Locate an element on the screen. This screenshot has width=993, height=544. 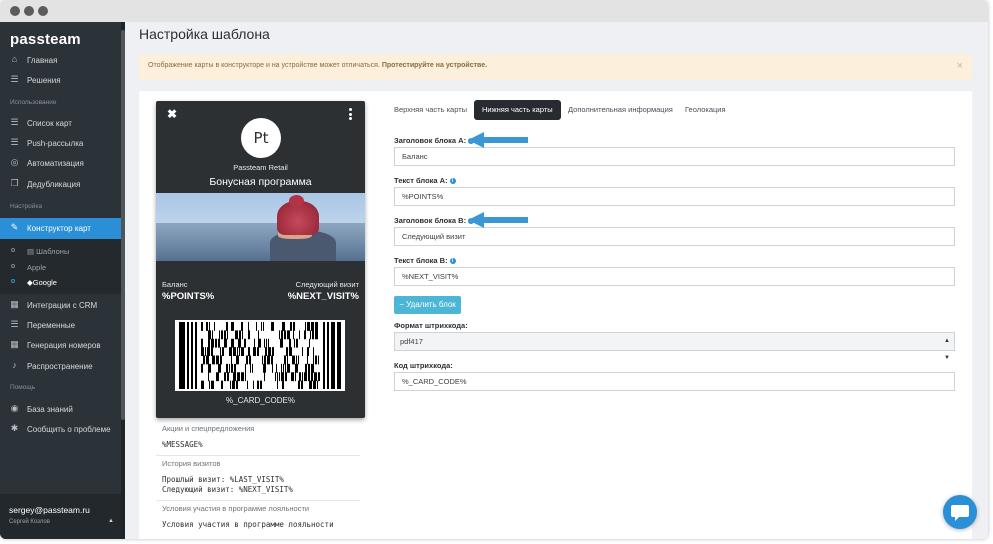
sidebar-item-knowledge-base: ◉ База знаний is located at coordinates (62, 409).